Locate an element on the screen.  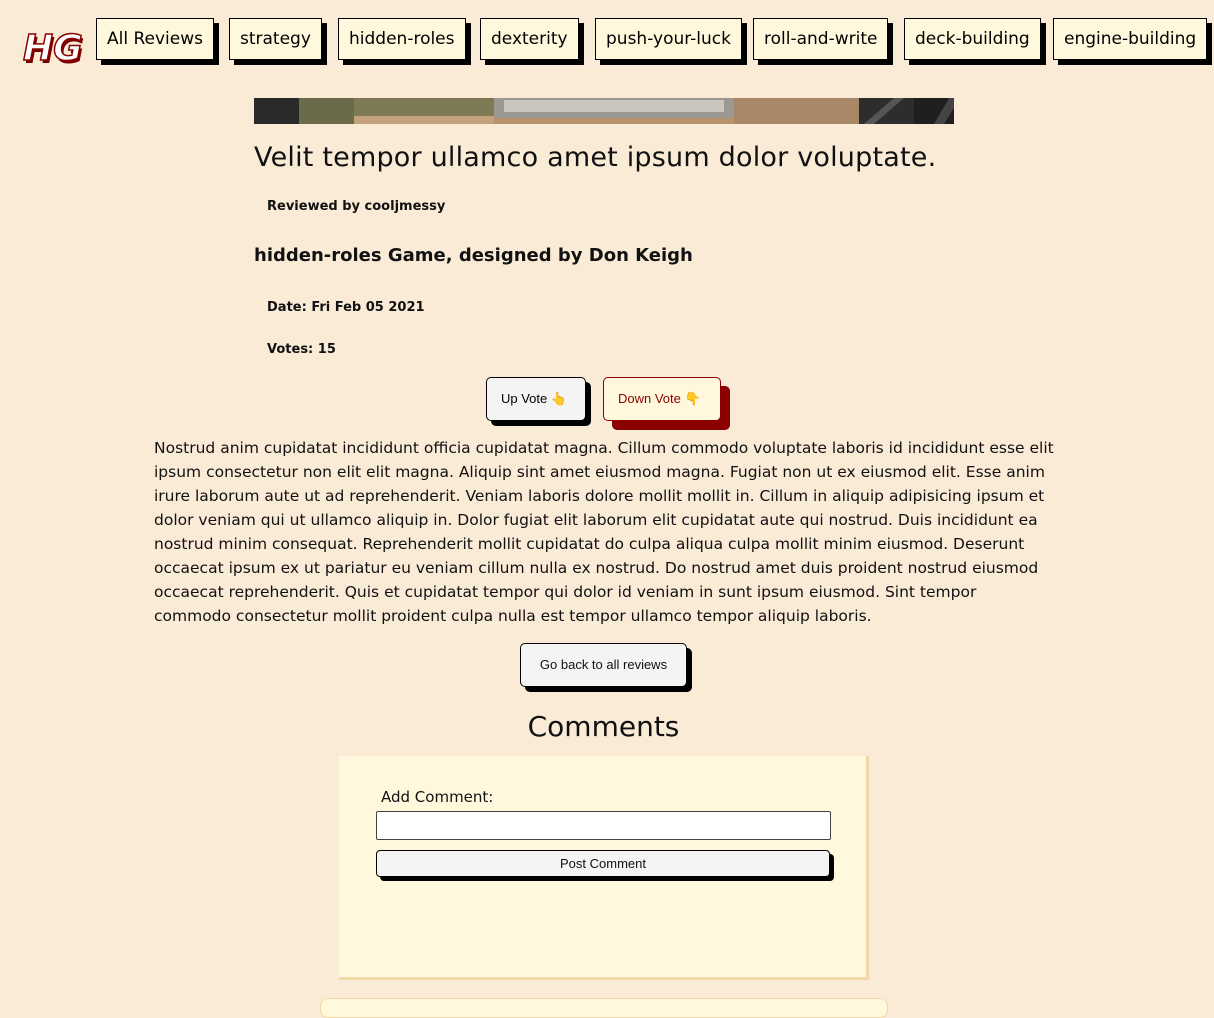
up-vote-button: Up Vote 👆 is located at coordinates (536, 399).